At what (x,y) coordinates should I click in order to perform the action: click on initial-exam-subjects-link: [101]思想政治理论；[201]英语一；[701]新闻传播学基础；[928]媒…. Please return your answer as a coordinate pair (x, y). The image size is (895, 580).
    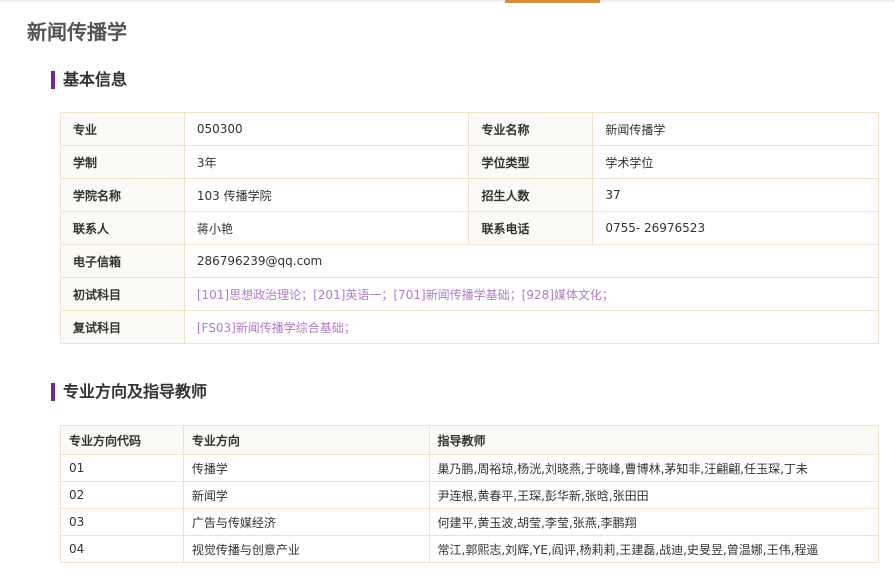
    Looking at the image, I should click on (531, 294).